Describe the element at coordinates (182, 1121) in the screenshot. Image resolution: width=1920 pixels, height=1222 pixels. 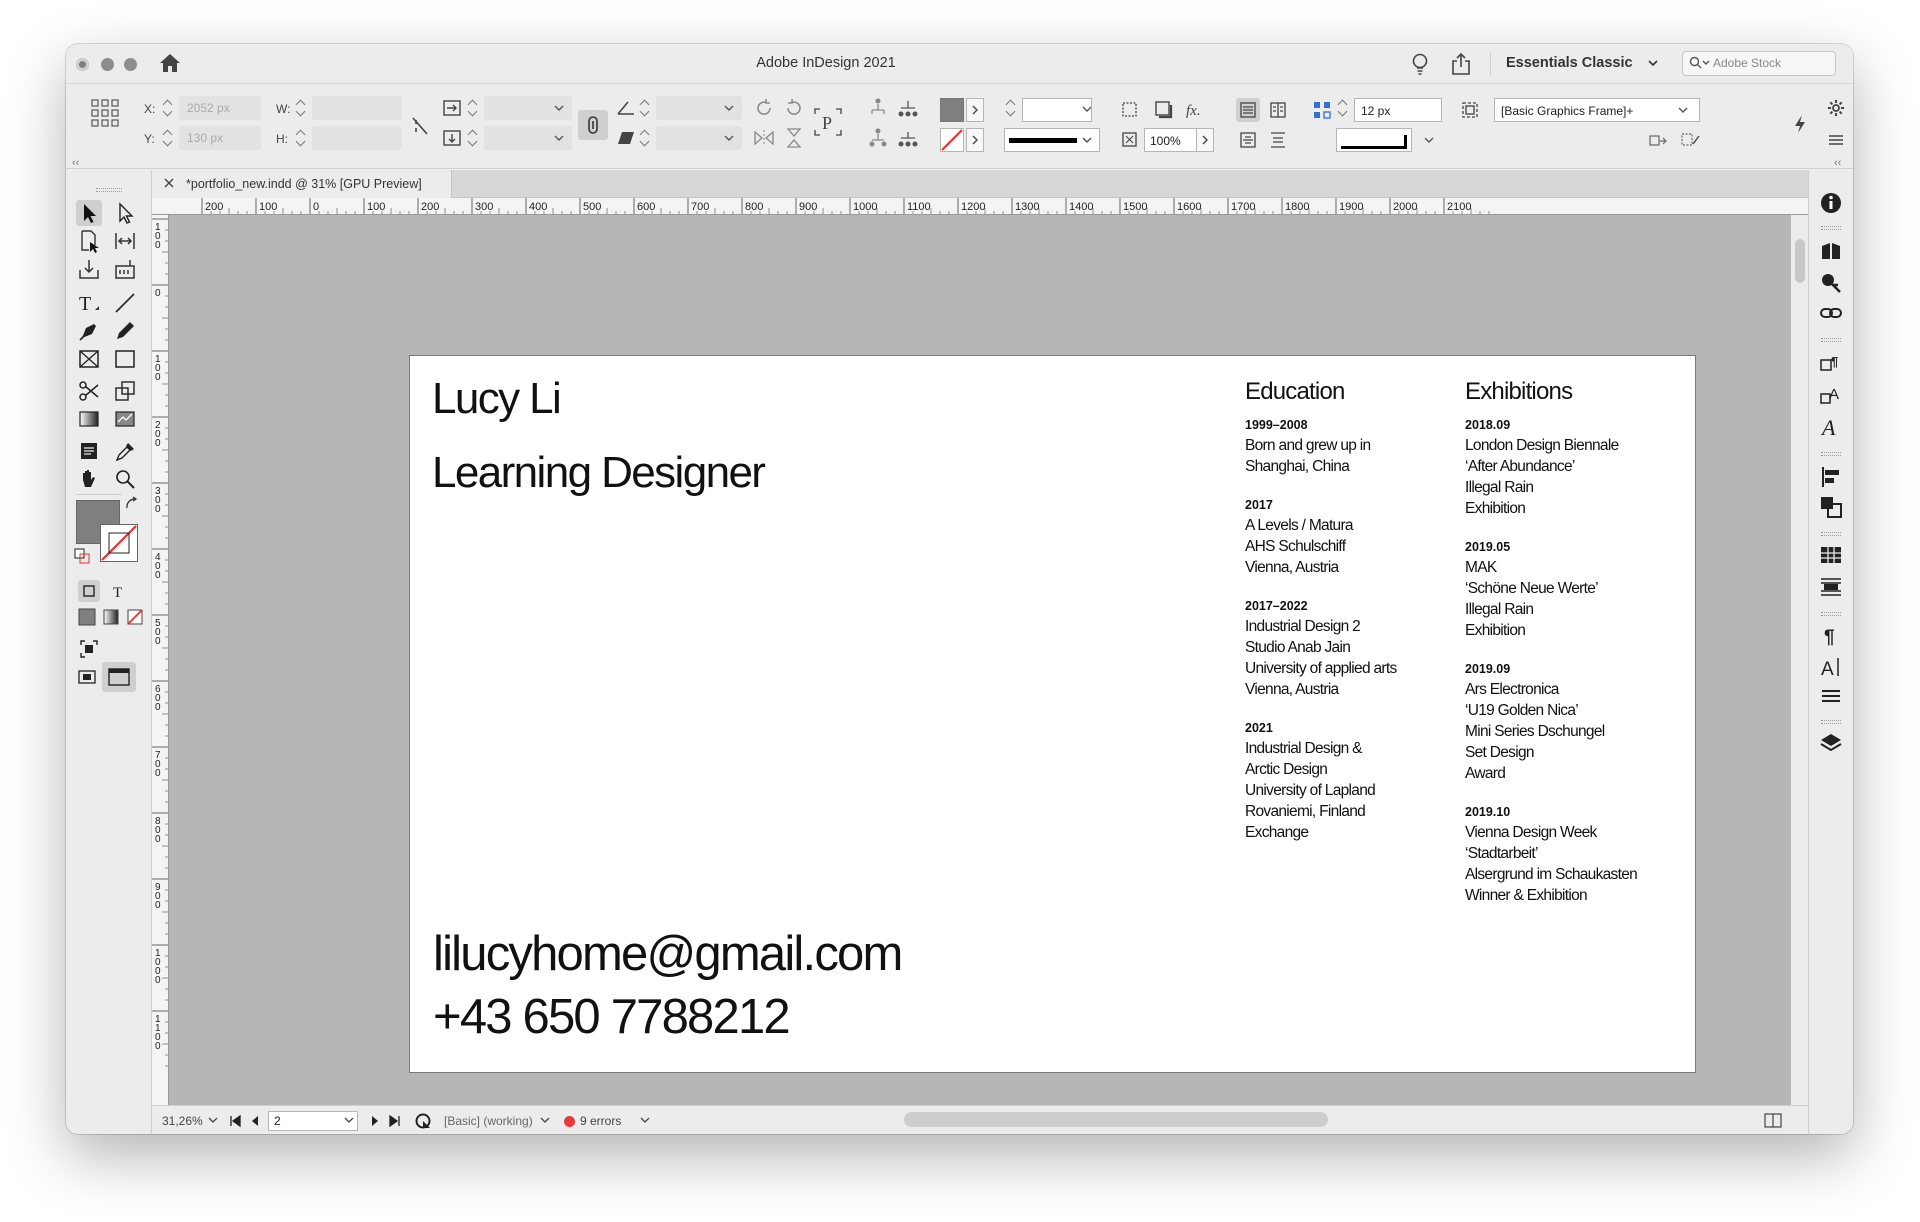
I see `zoom-level: 31,26%` at that location.